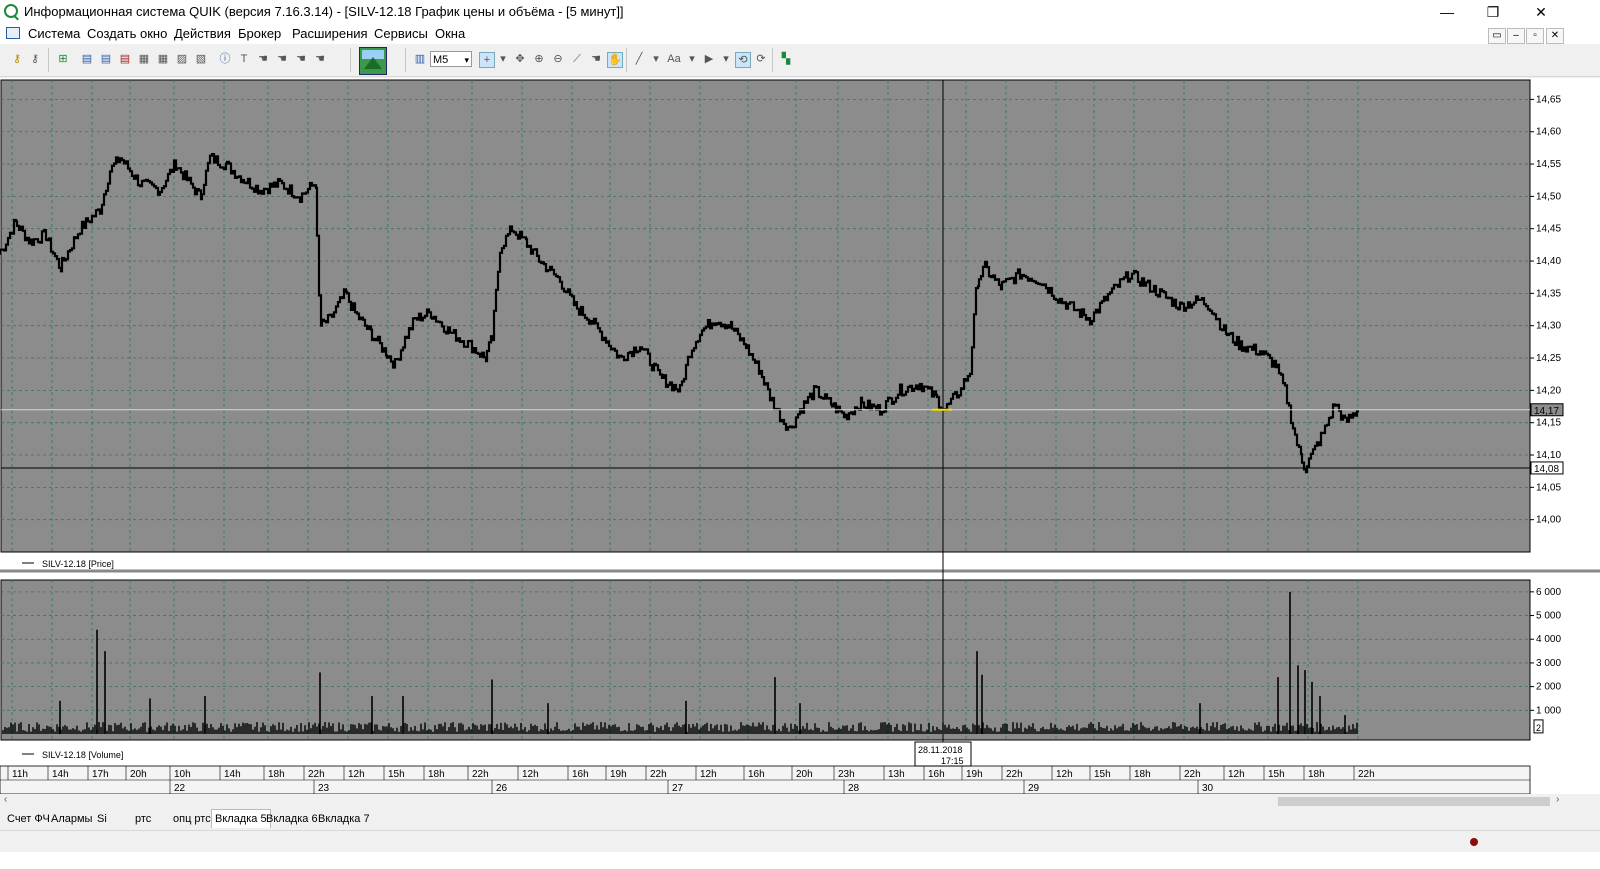 This screenshot has height=869, width=1600. Describe the element at coordinates (263, 59) in the screenshot. I see `hand-icon: ☚` at that location.